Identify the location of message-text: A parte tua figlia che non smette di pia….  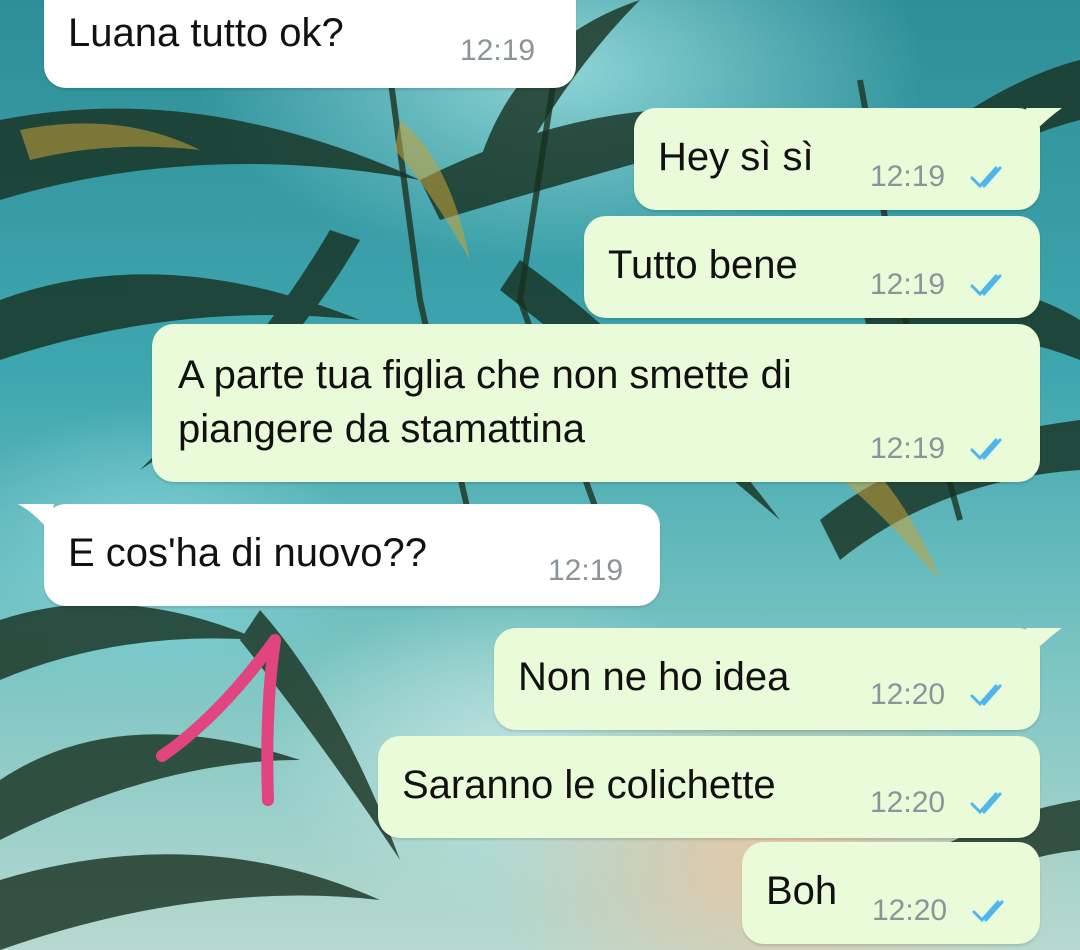
(485, 402).